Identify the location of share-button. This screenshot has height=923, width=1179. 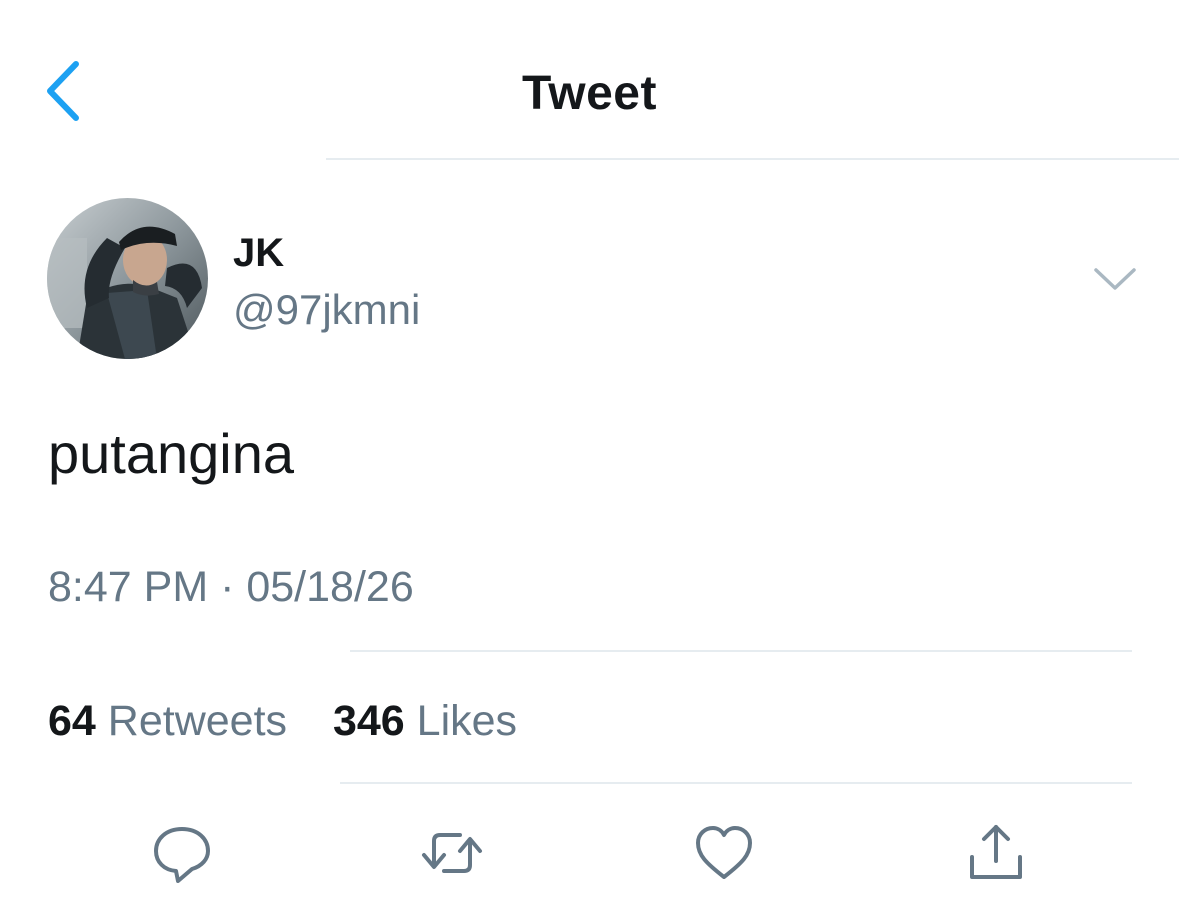
(996, 853).